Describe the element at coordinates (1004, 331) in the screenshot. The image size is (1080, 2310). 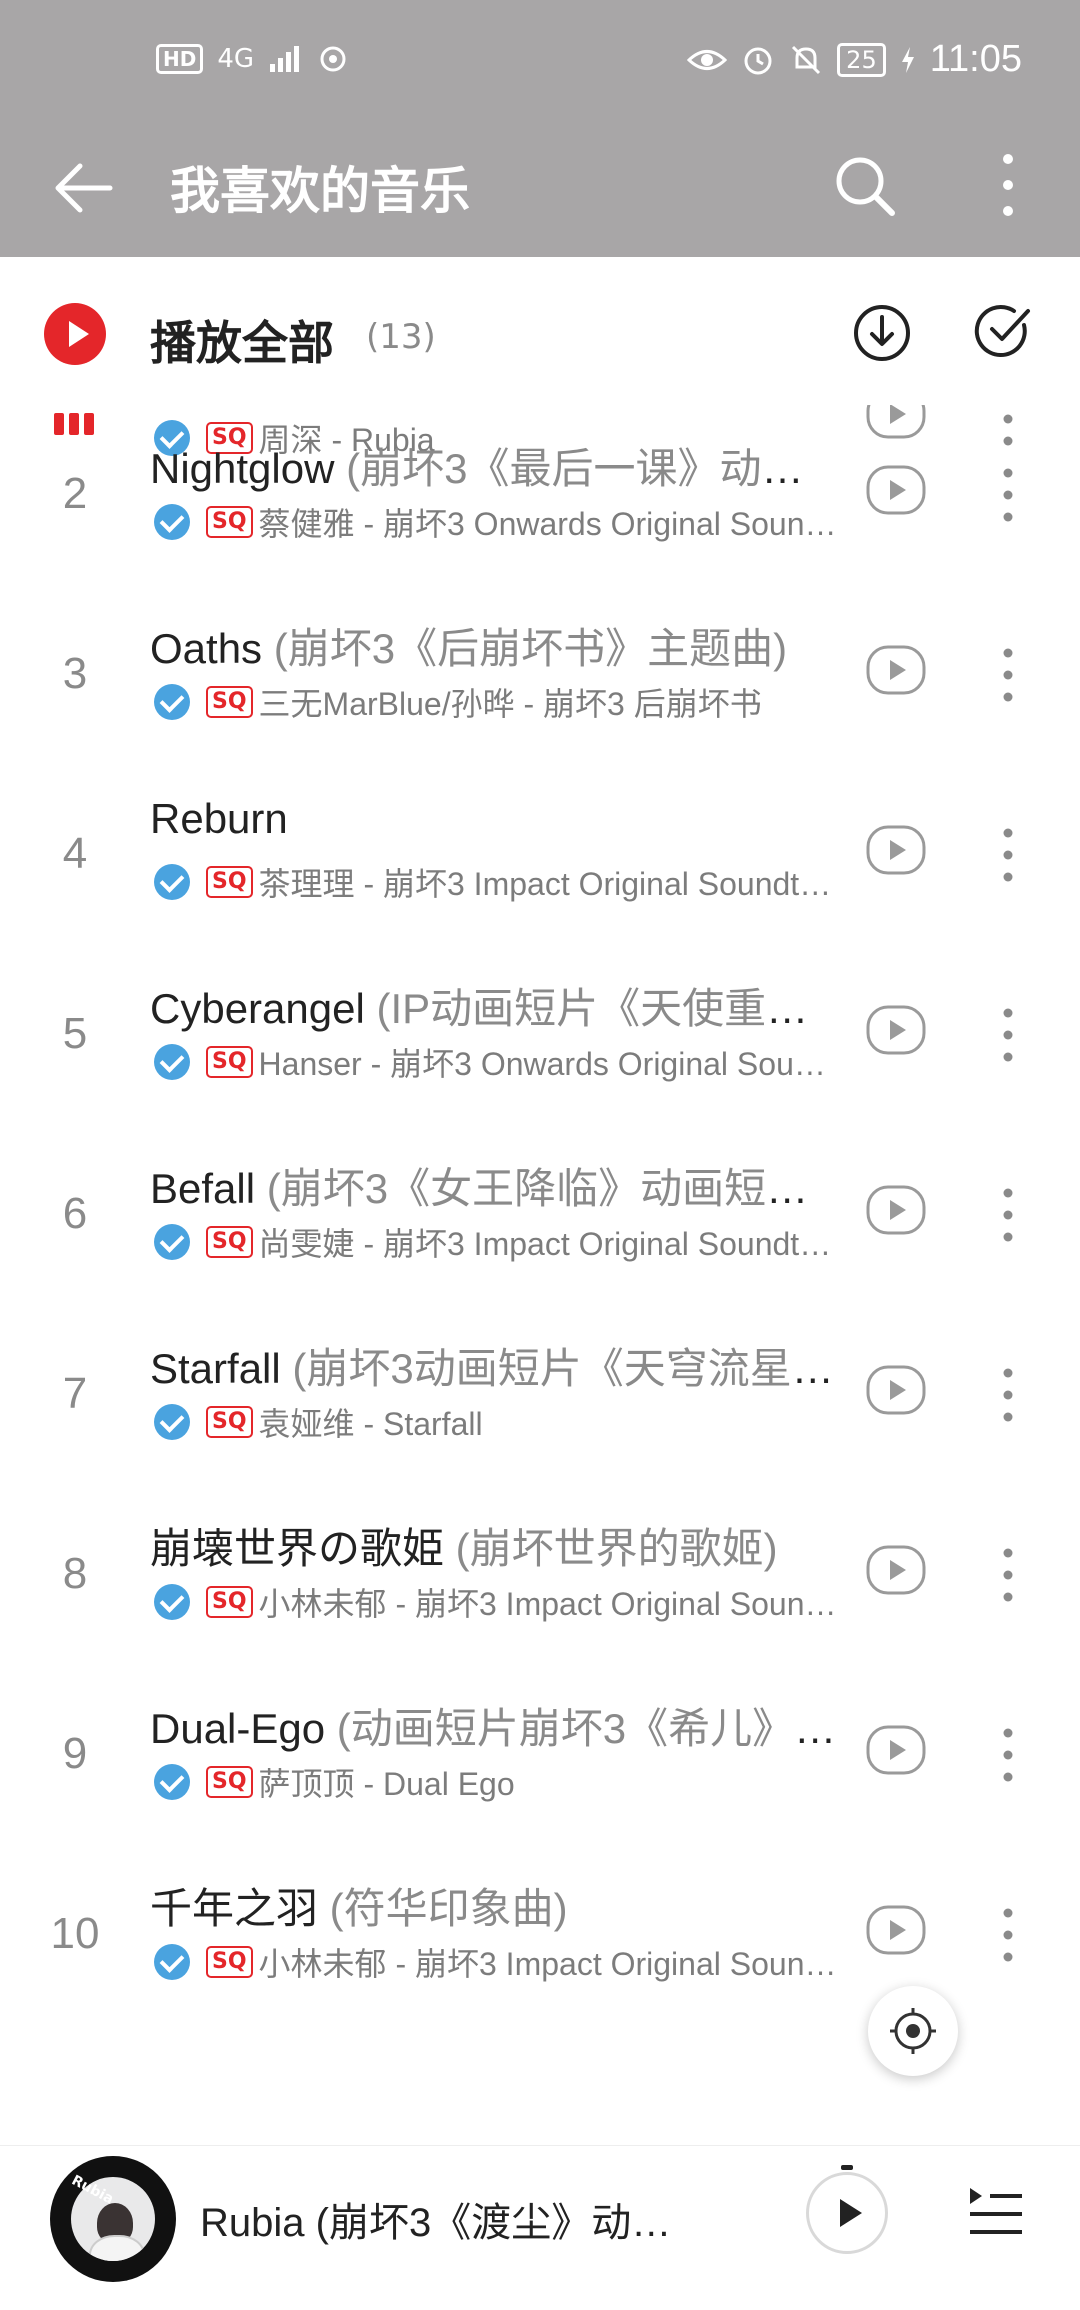
I see `multi-select-icon` at that location.